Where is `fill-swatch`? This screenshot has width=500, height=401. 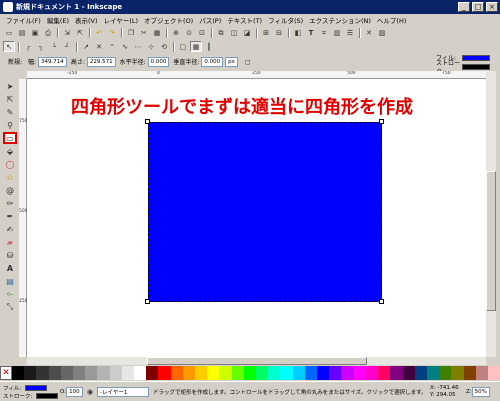
fill-swatch is located at coordinates (476, 57).